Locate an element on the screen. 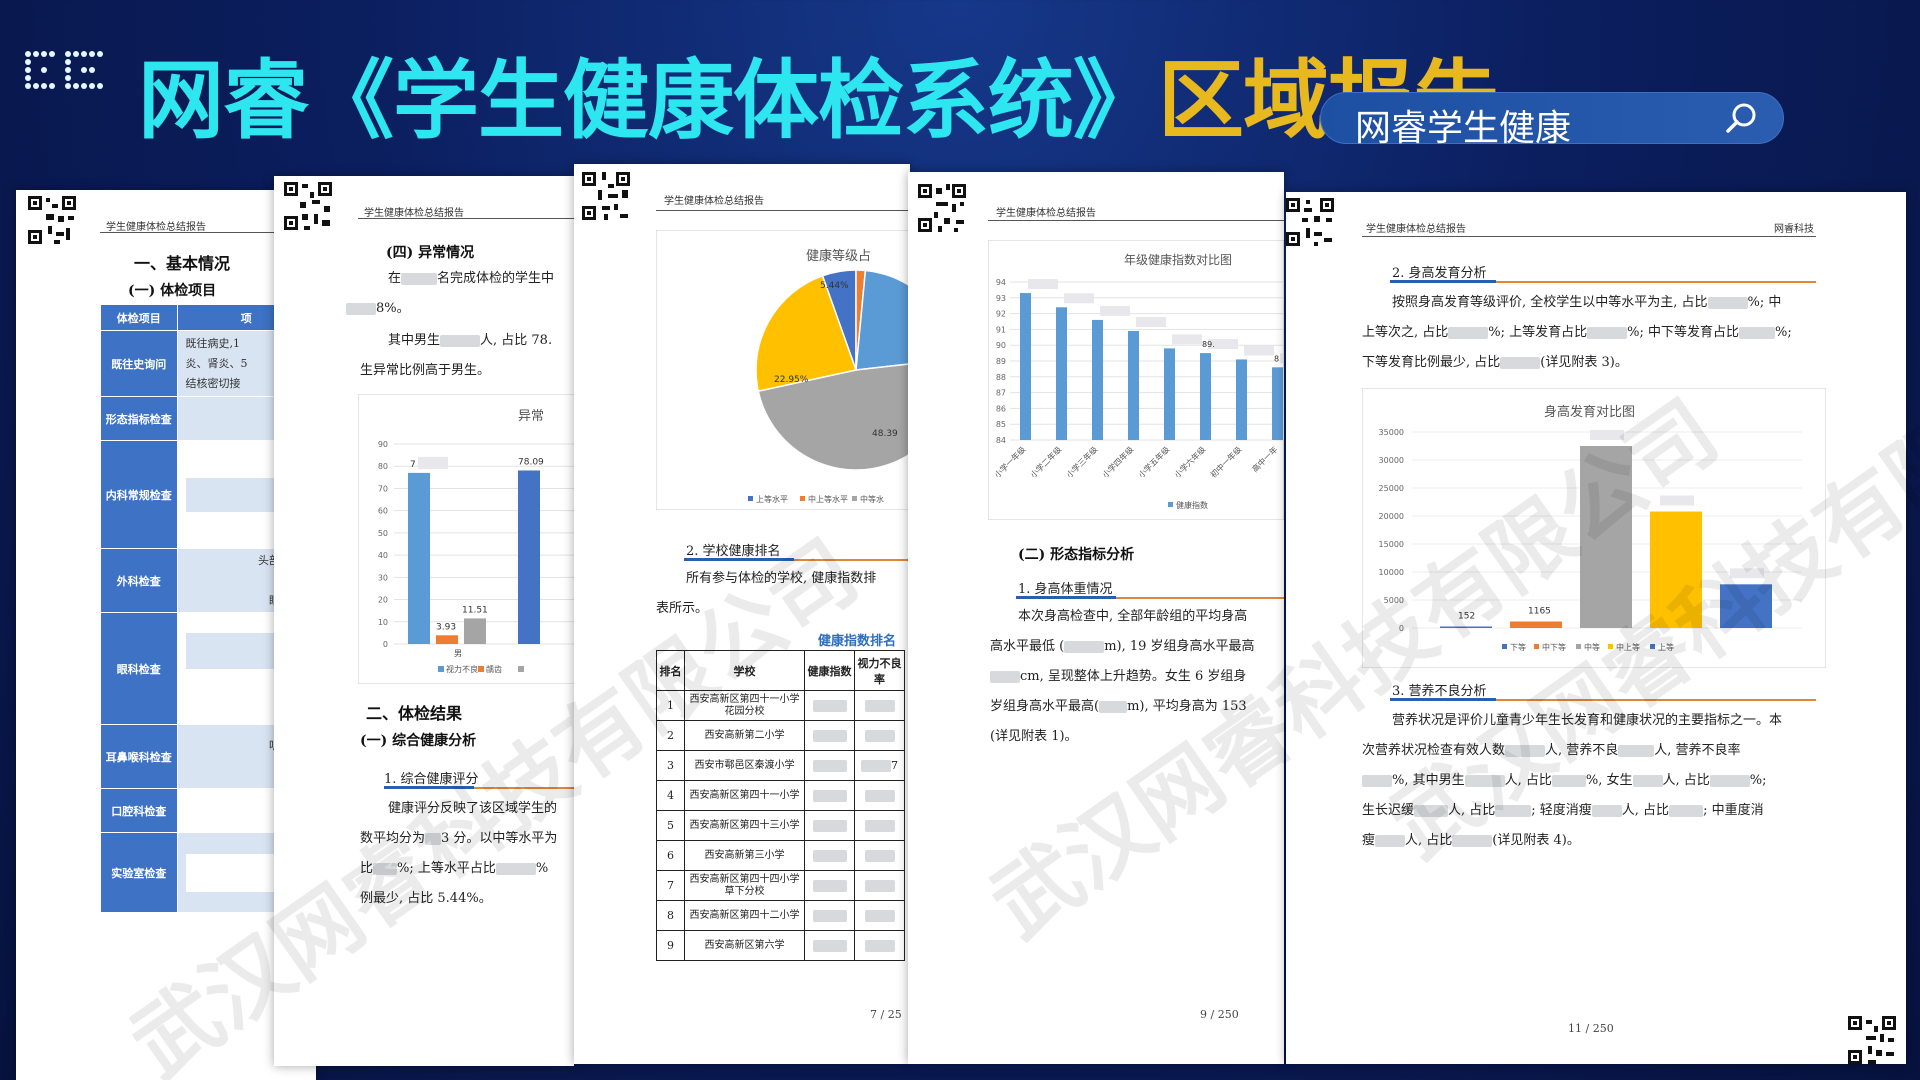 The width and height of the screenshot is (1920, 1080). section-heading: (四) 异常情况 is located at coordinates (430, 253).